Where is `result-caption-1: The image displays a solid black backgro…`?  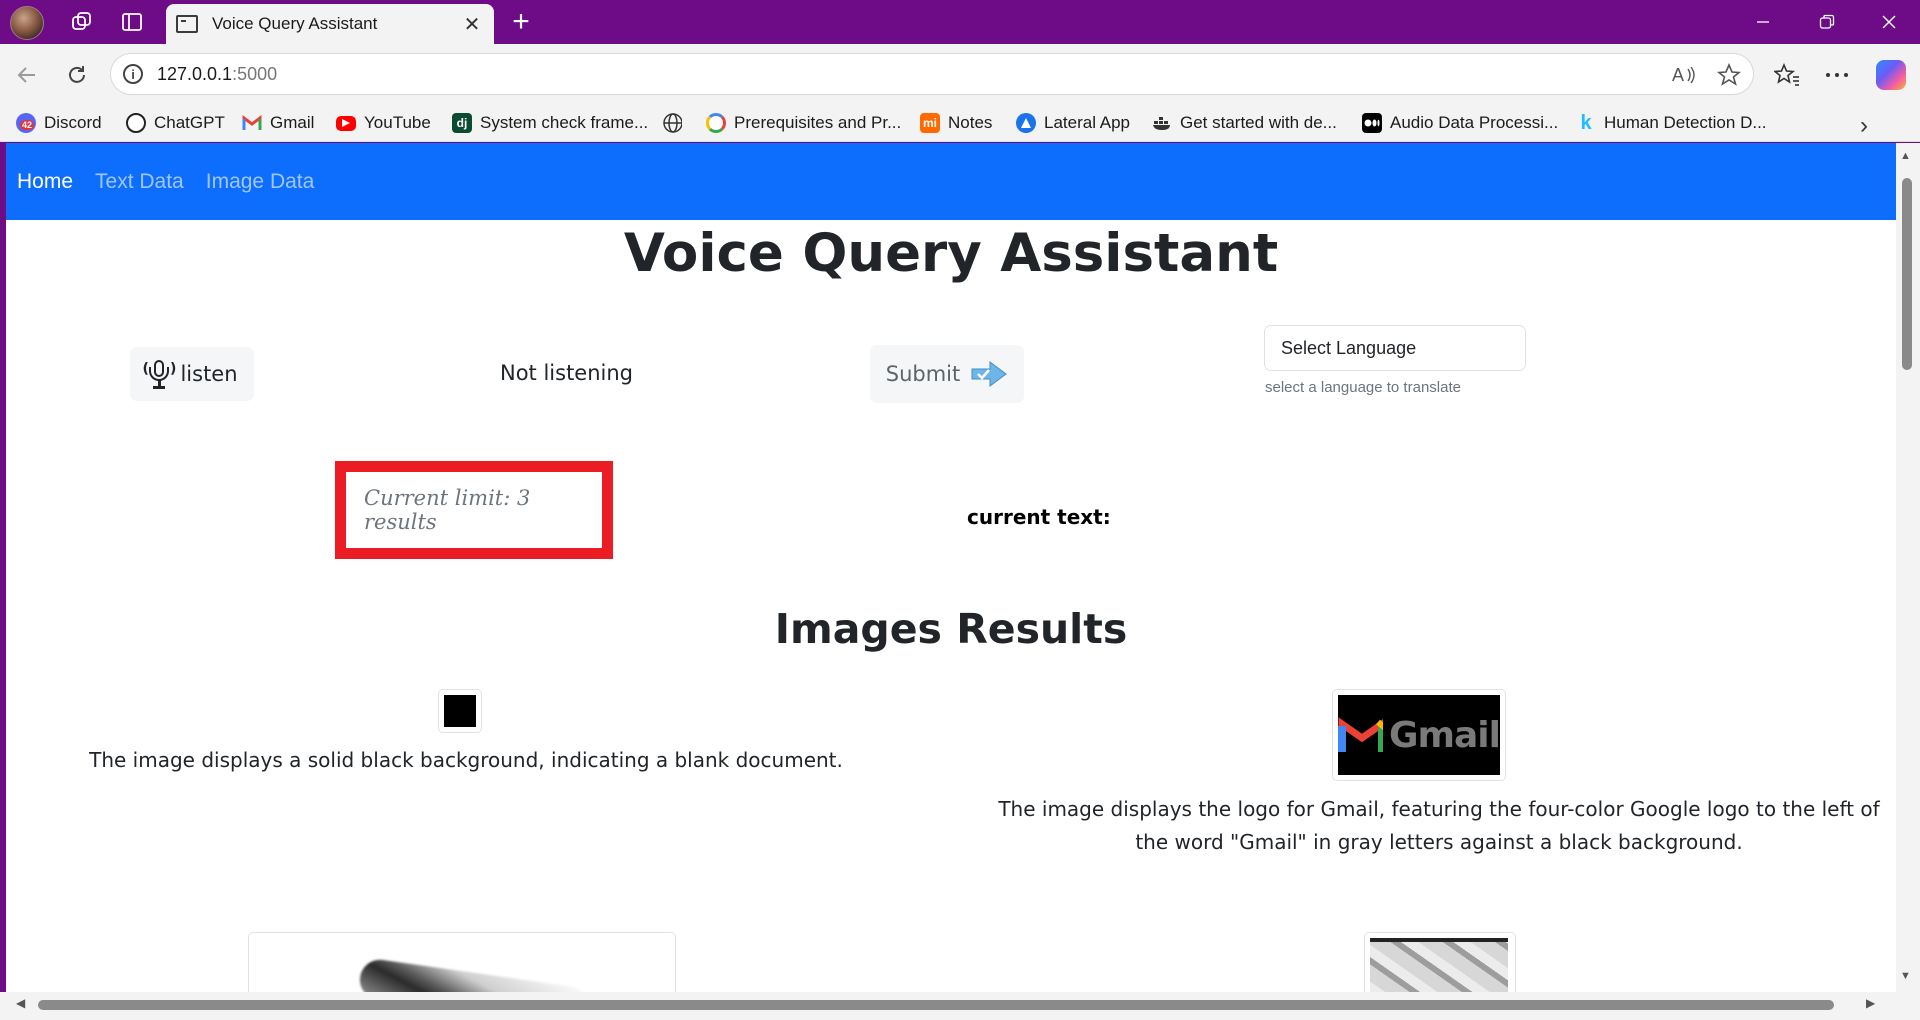
result-caption-1: The image displays a solid black backgro… is located at coordinates (466, 760).